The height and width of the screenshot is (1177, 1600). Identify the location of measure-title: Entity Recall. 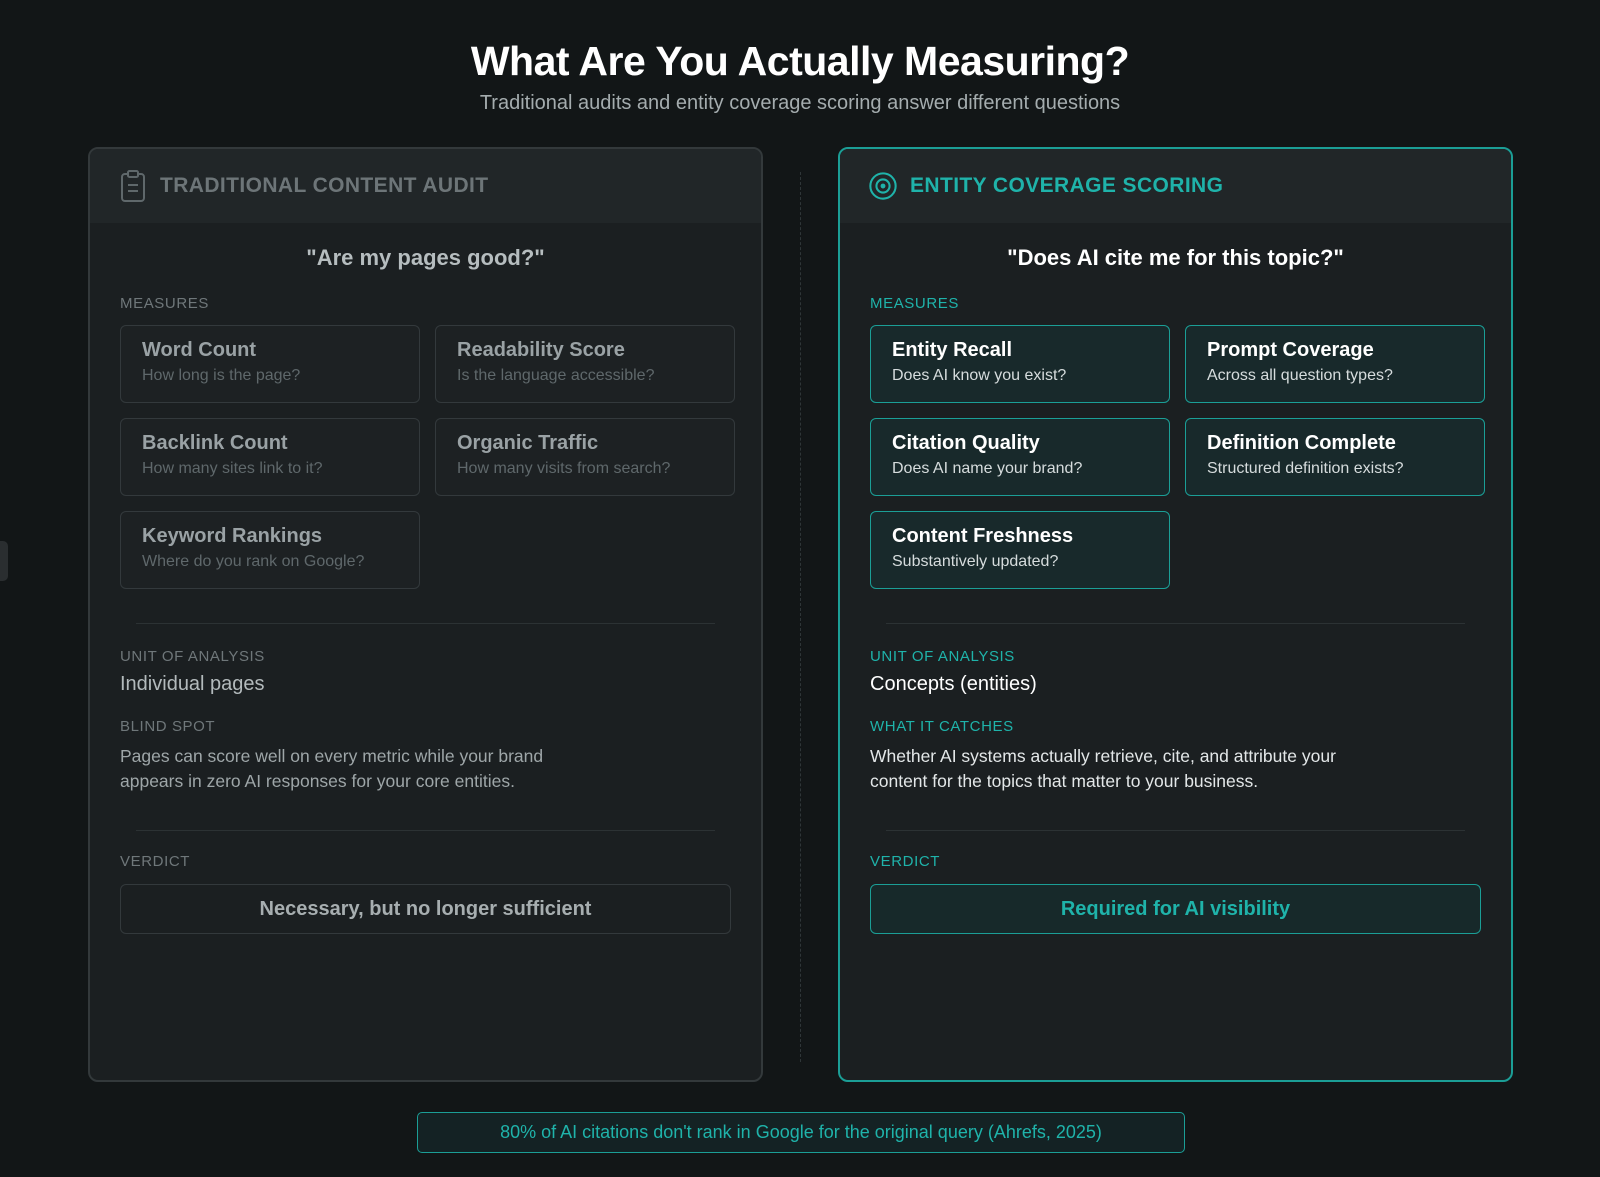
(952, 350).